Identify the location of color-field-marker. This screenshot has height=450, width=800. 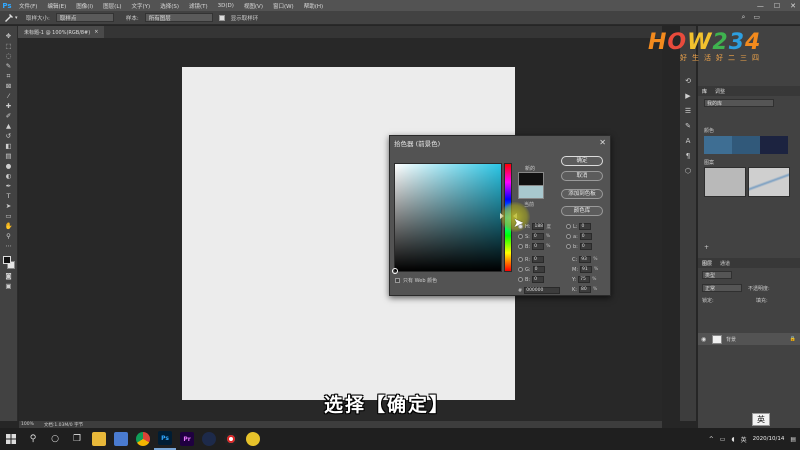
(395, 271).